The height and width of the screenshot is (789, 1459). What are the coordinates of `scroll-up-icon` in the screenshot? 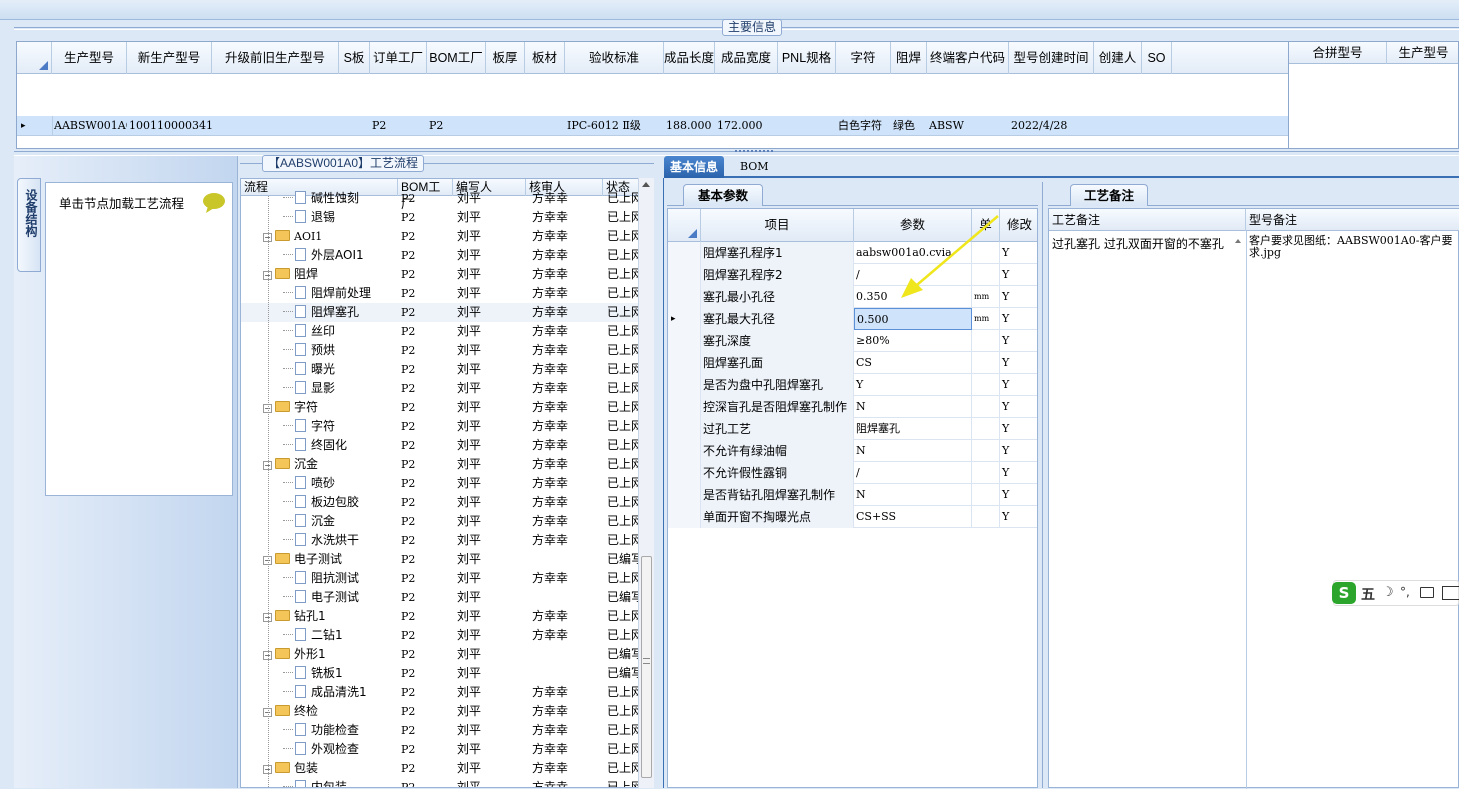 It's located at (1238, 241).